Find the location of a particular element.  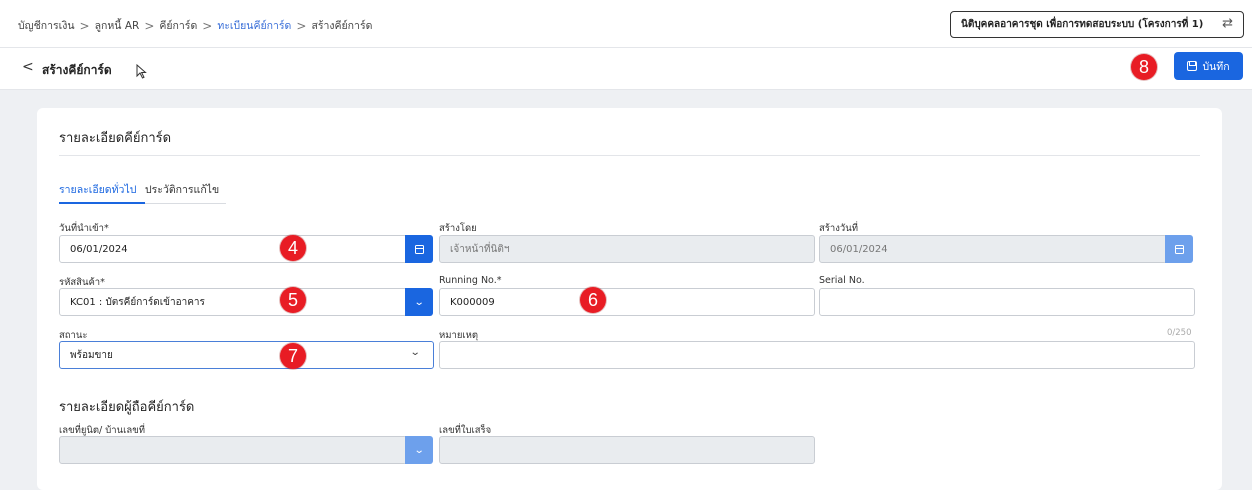

annotation-badge-8: 8 is located at coordinates (1144, 67).